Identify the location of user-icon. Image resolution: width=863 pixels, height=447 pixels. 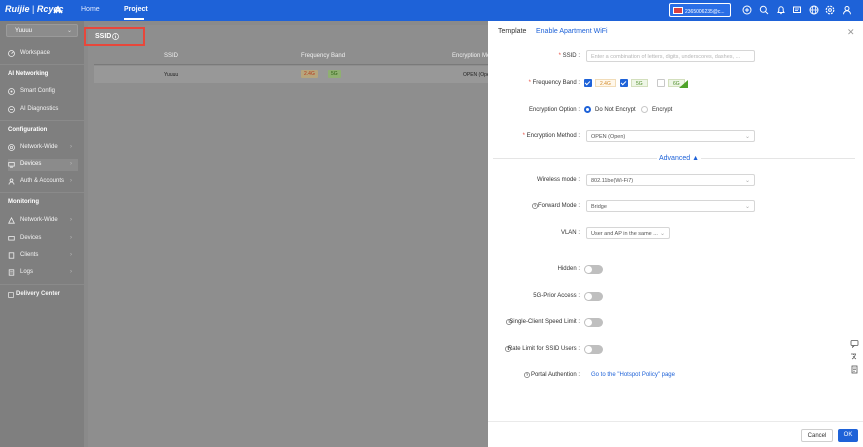
(847, 10).